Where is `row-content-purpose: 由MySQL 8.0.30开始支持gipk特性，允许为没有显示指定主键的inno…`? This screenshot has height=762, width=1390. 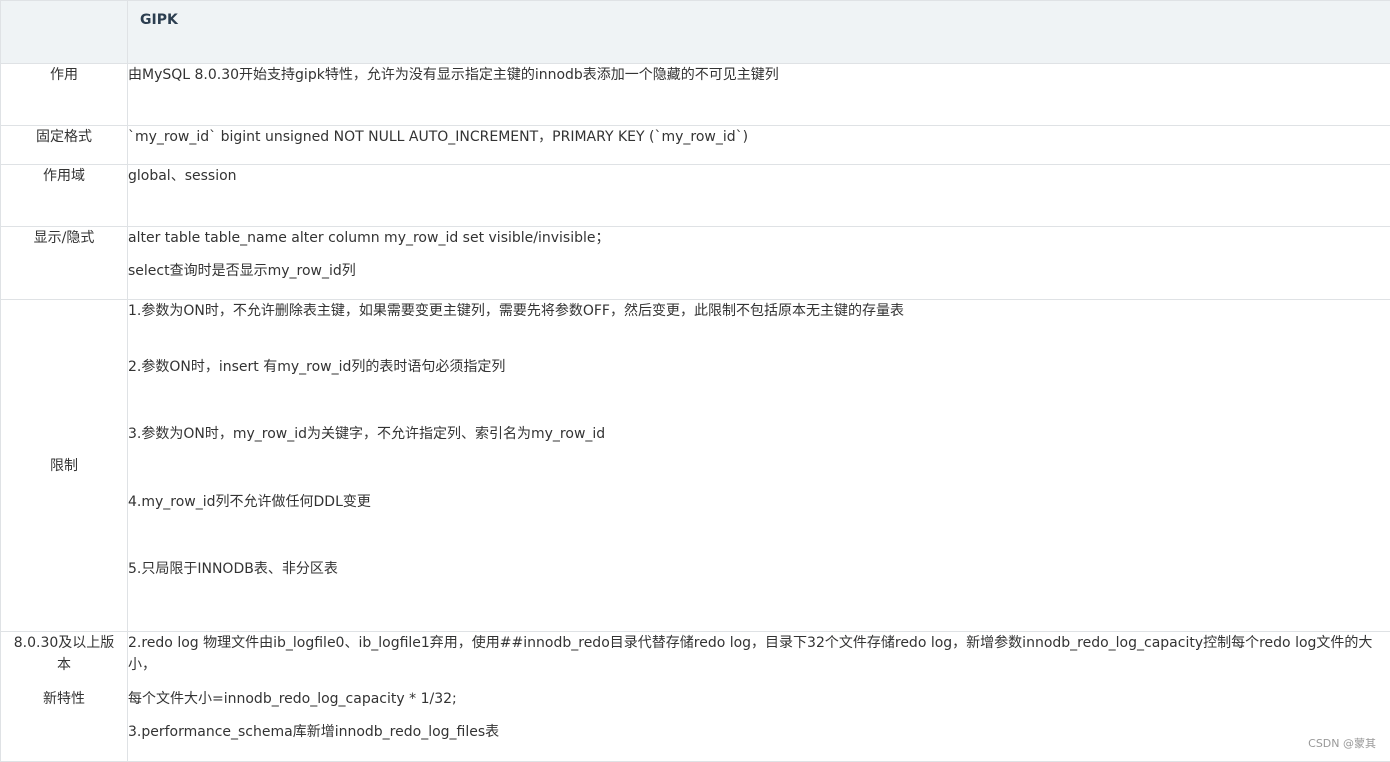
row-content-purpose: 由MySQL 8.0.30开始支持gipk特性，允许为没有显示指定主键的inno… is located at coordinates (759, 95).